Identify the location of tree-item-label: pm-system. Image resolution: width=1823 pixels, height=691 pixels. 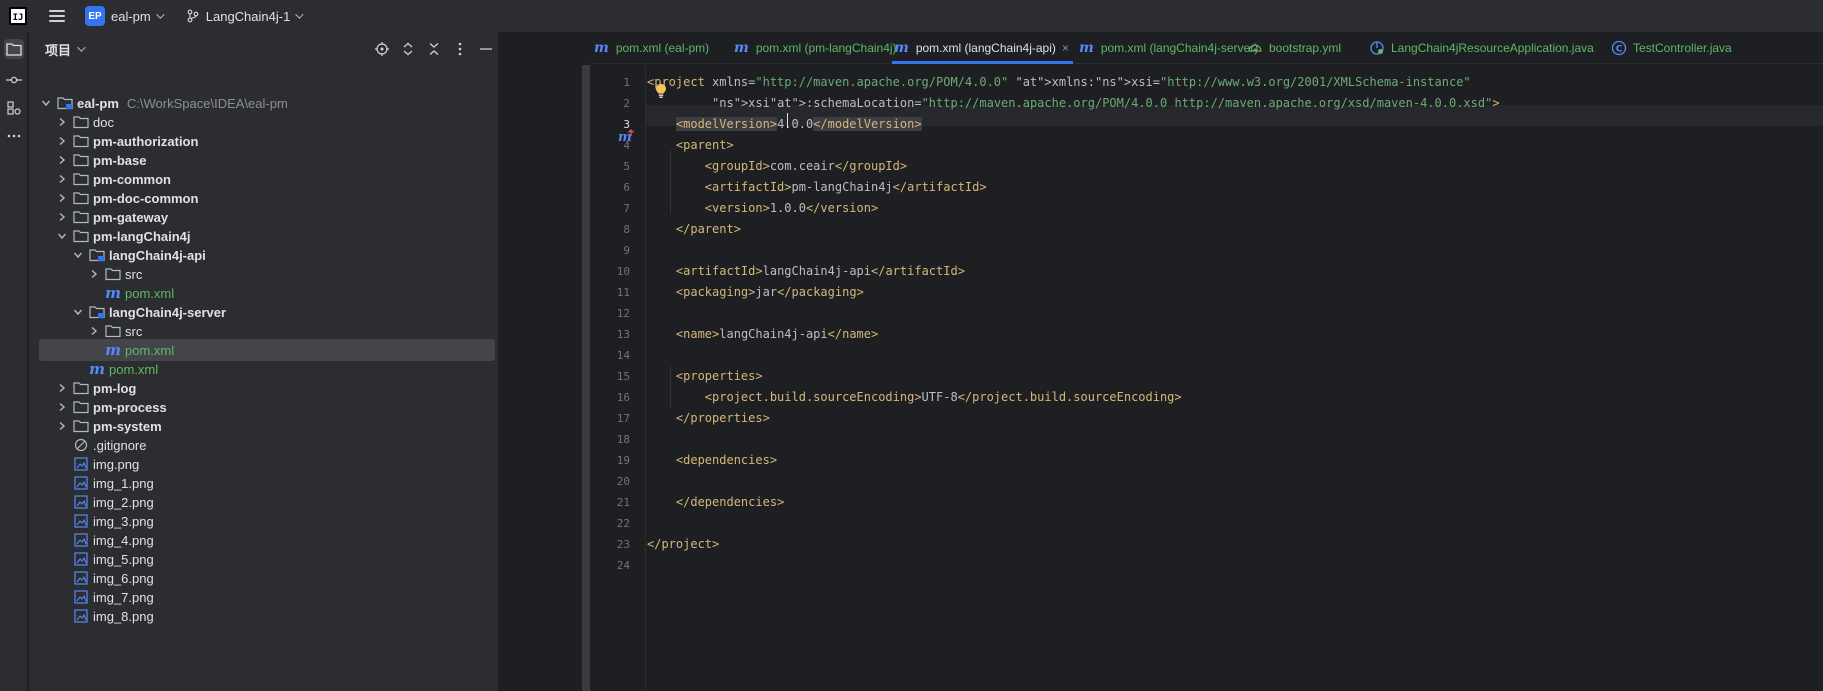
(127, 426).